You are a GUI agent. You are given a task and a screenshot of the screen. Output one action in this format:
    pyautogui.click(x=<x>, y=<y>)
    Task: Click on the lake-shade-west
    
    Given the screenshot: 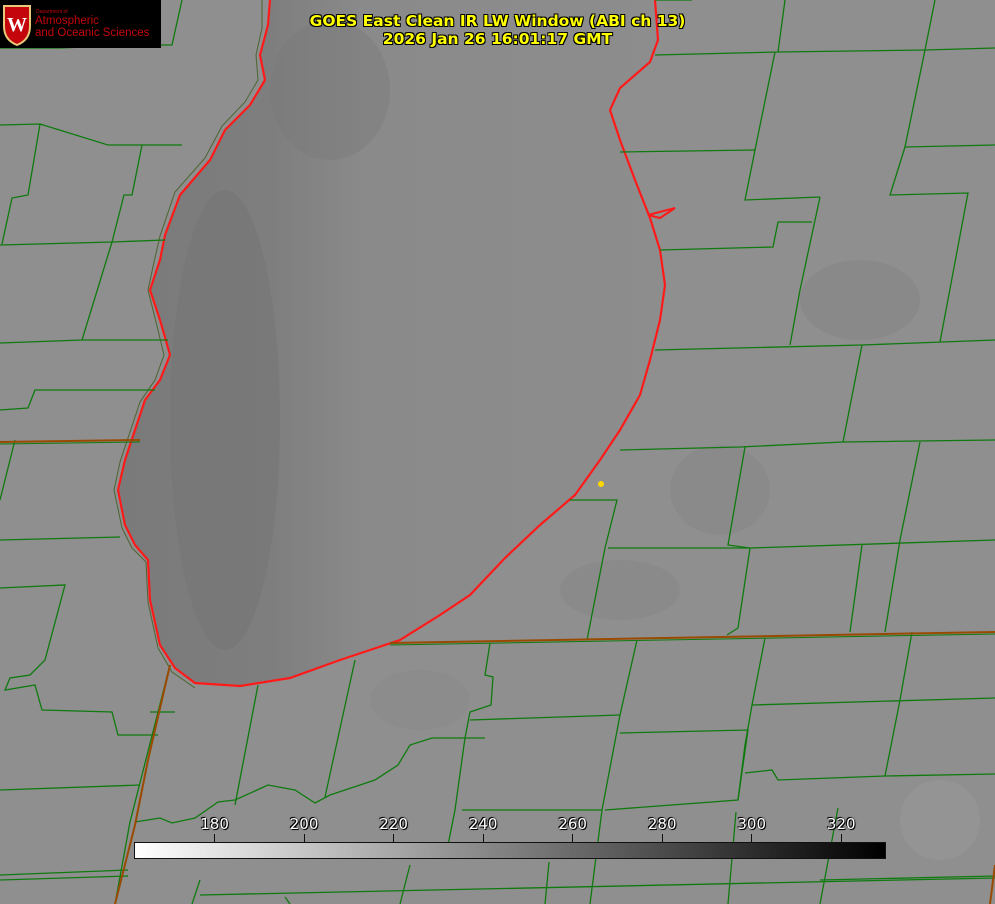 What is the action you would take?
    pyautogui.click(x=225, y=420)
    